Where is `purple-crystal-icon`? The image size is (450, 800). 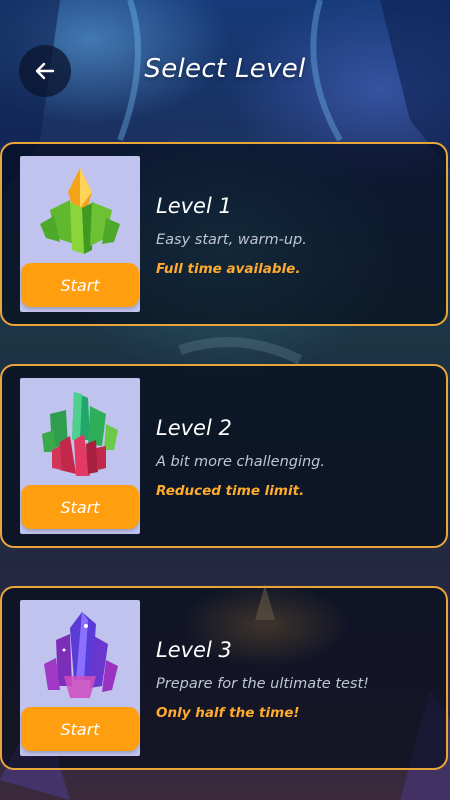 purple-crystal-icon is located at coordinates (81, 655).